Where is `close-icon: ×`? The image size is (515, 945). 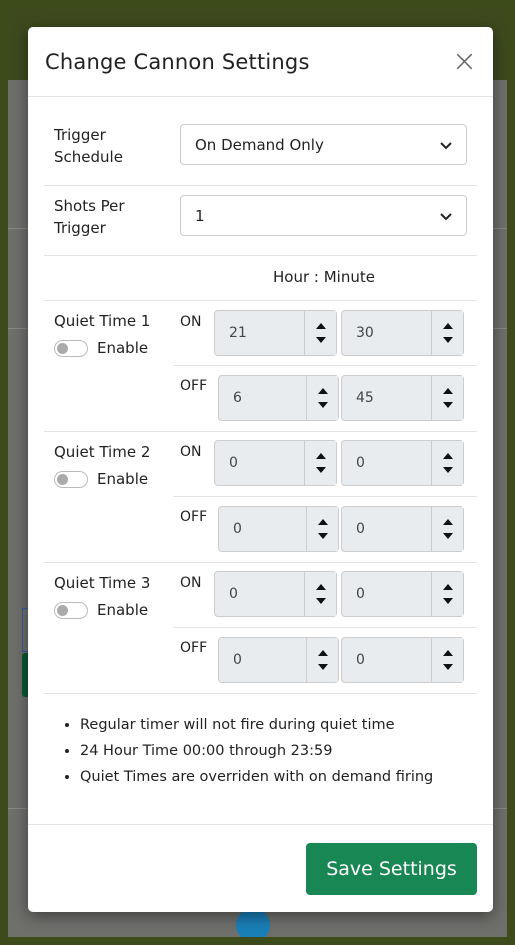 close-icon: × is located at coordinates (464, 61).